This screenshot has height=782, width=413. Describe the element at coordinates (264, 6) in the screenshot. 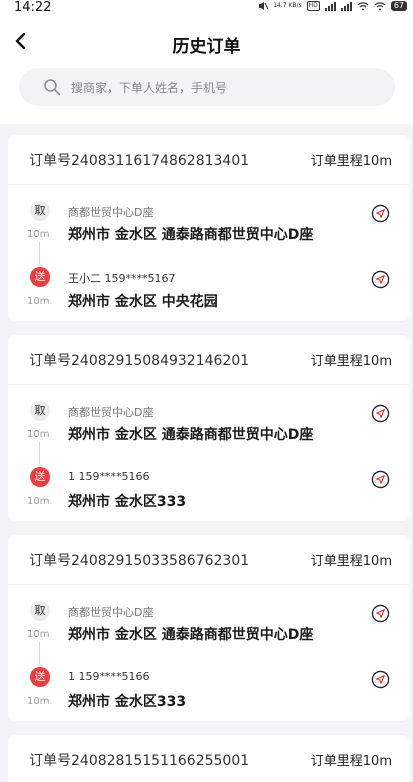

I see `mute-icon` at that location.